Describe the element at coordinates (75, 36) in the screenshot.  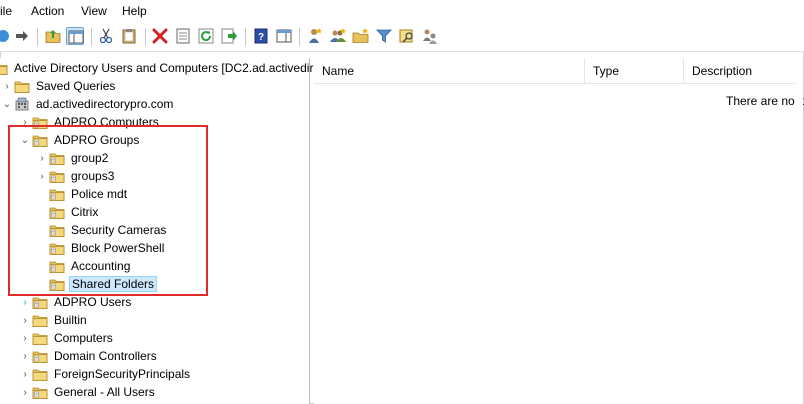
I see `show-tree-icon` at that location.